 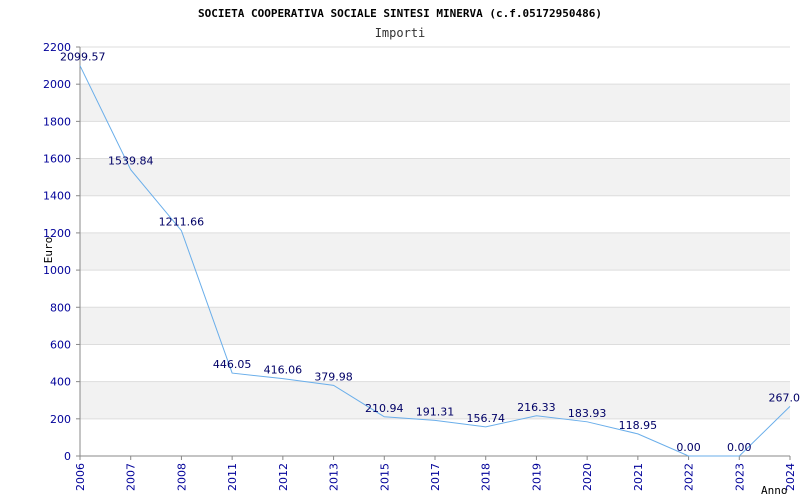 I want to click on data-label: 1539.84, so click(x=131, y=161).